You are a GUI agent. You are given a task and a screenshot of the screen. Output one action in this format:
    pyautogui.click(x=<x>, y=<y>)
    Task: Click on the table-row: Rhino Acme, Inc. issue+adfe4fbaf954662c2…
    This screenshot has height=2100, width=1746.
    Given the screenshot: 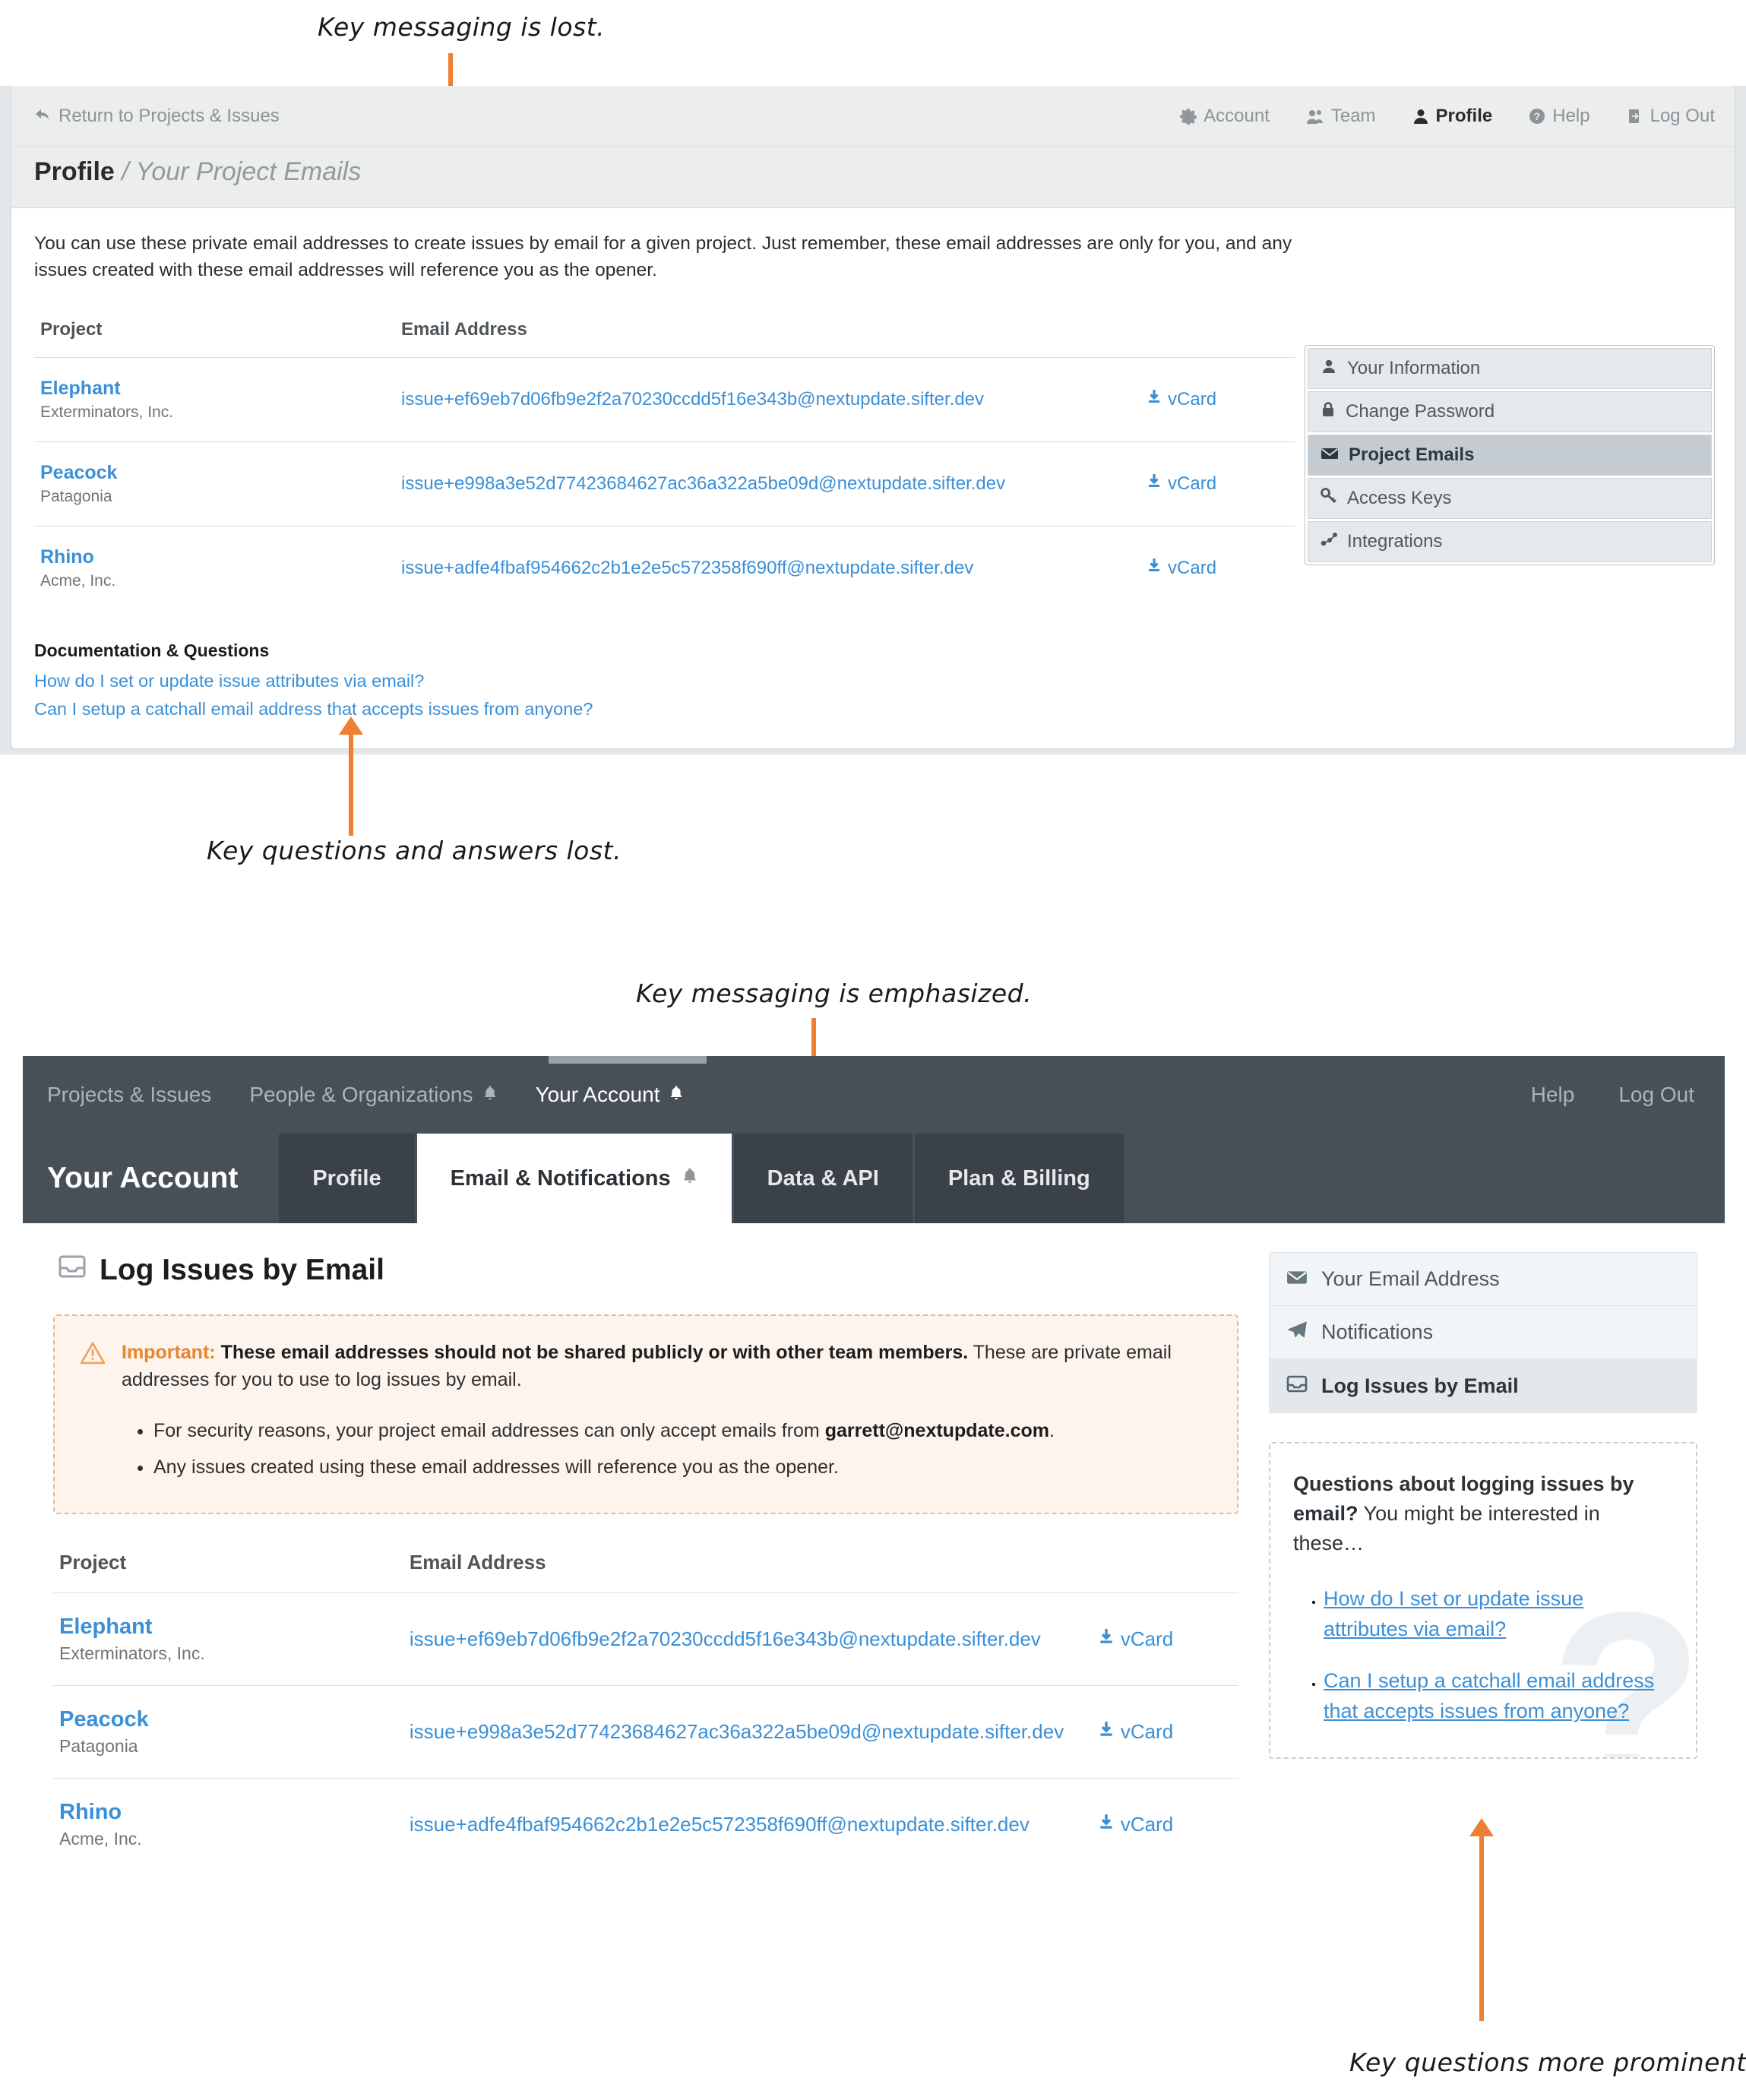 What is the action you would take?
    pyautogui.click(x=645, y=1825)
    